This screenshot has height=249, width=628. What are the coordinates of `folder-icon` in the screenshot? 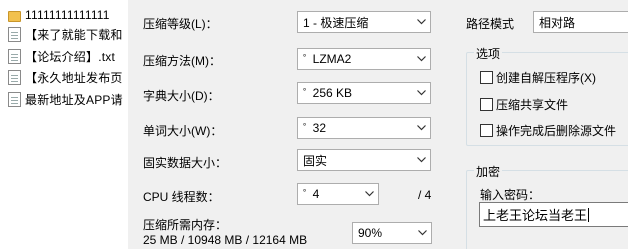 It's located at (14, 16).